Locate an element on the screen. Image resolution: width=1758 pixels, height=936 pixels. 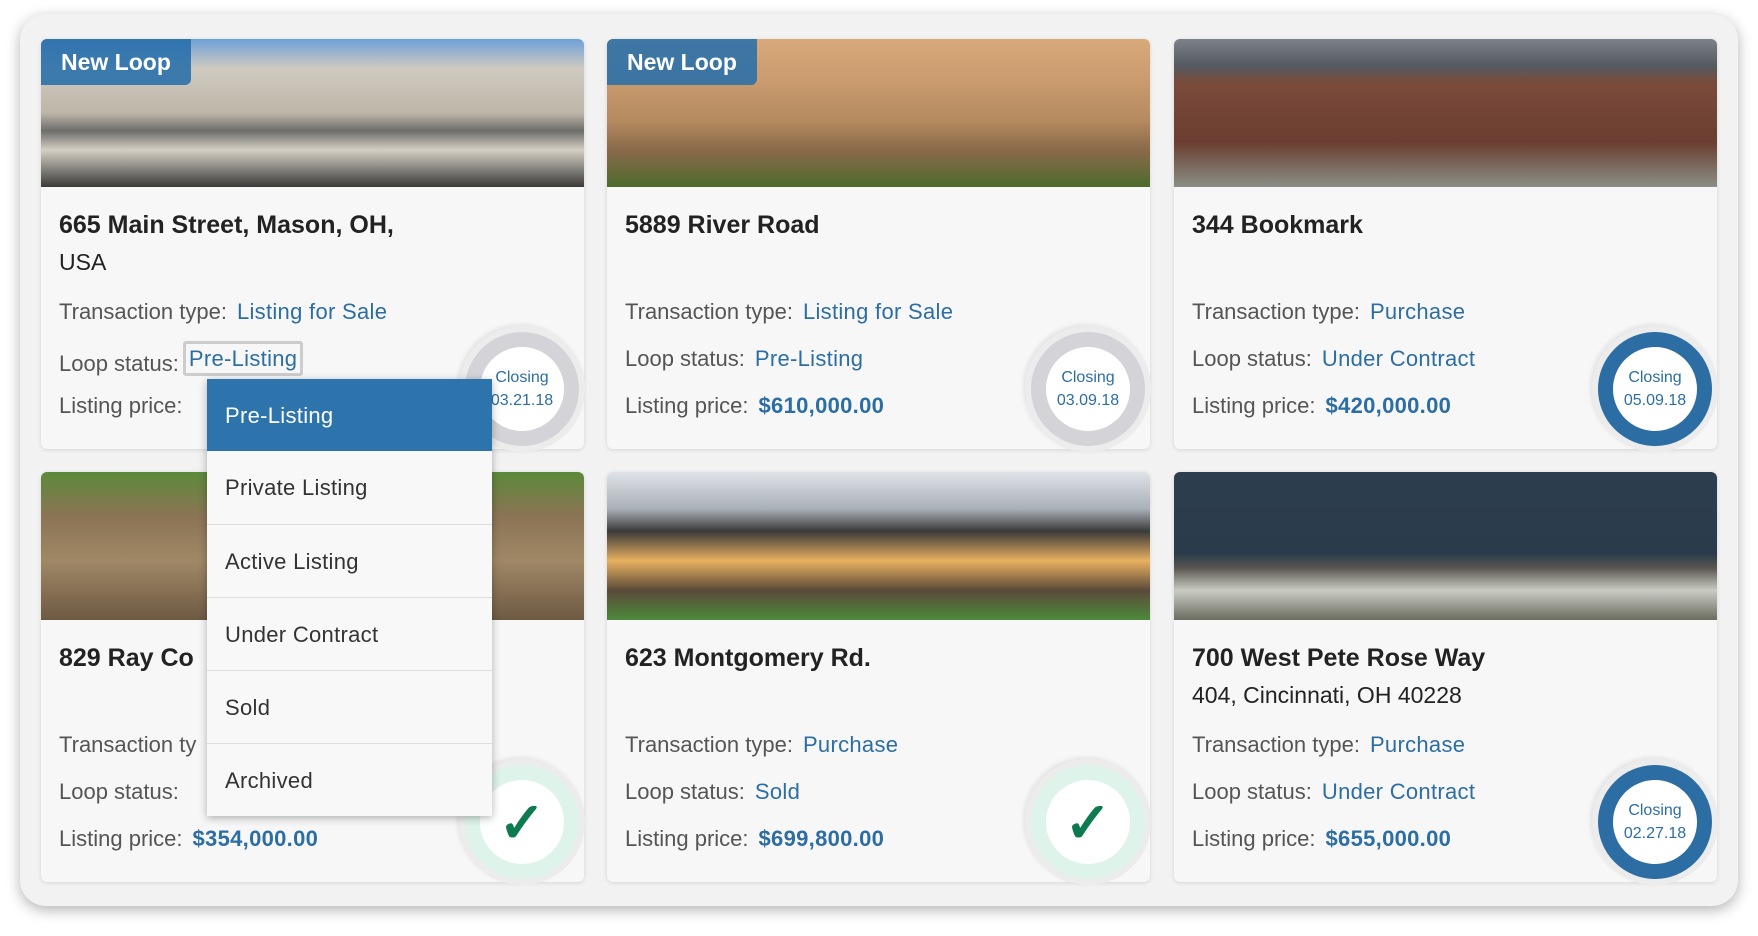
address-title: 344 Bookmark is located at coordinates (1407, 225).